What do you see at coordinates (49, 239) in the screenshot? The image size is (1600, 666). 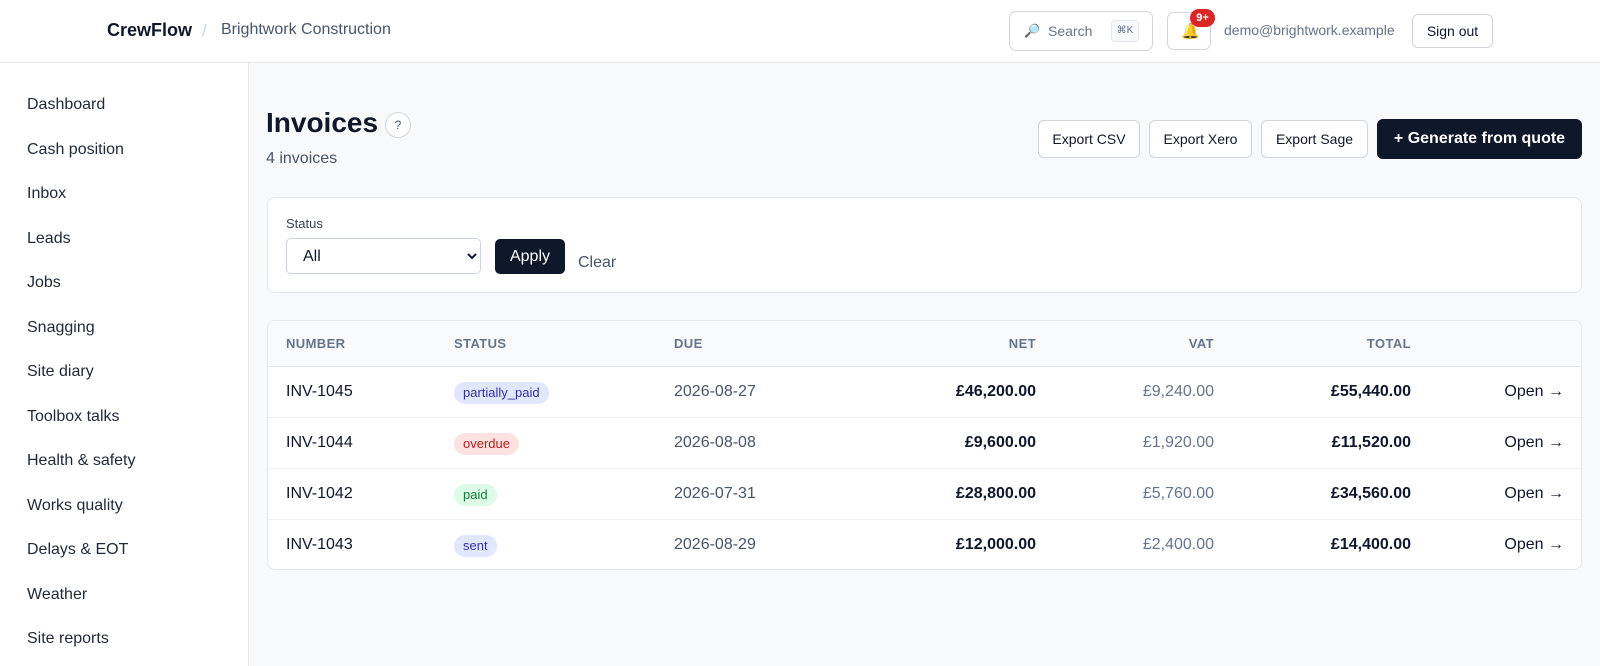 I see `sidebar-item-leads: Leads` at bounding box center [49, 239].